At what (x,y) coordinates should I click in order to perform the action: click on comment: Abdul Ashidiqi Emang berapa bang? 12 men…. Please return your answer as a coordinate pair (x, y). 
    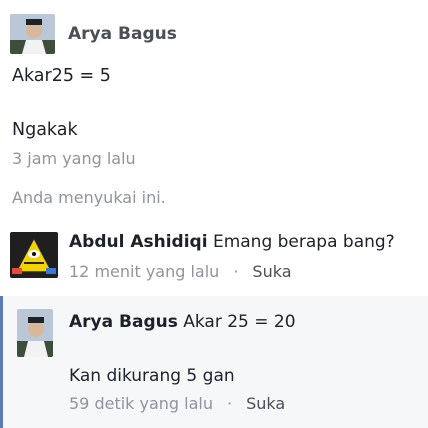
    Looking at the image, I should click on (214, 258).